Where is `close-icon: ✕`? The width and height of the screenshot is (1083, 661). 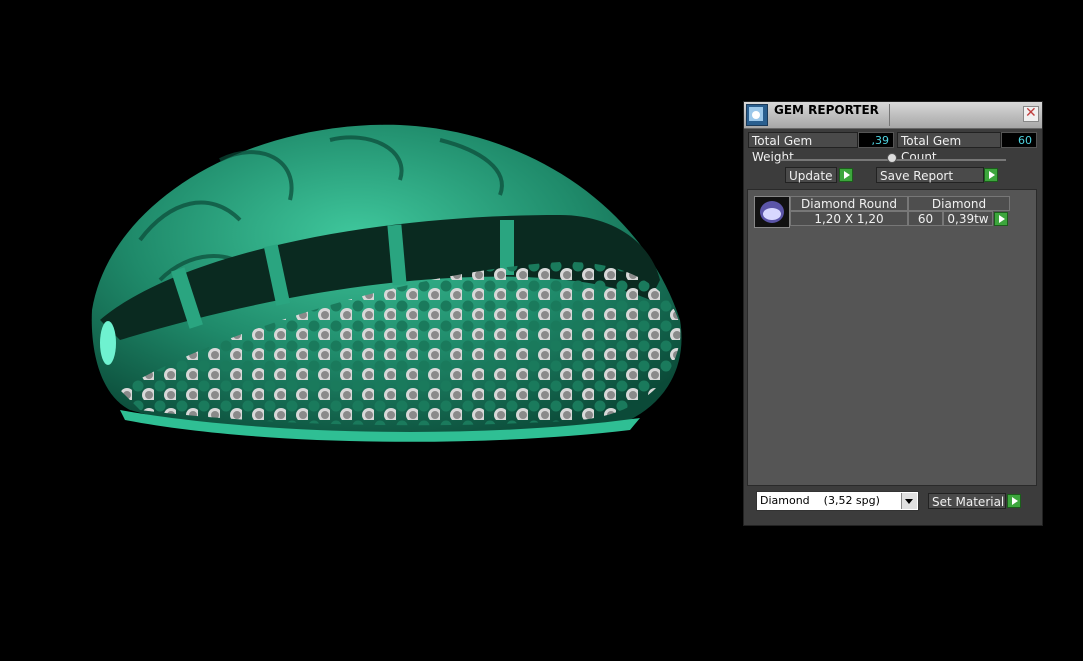
close-icon: ✕ is located at coordinates (1031, 113).